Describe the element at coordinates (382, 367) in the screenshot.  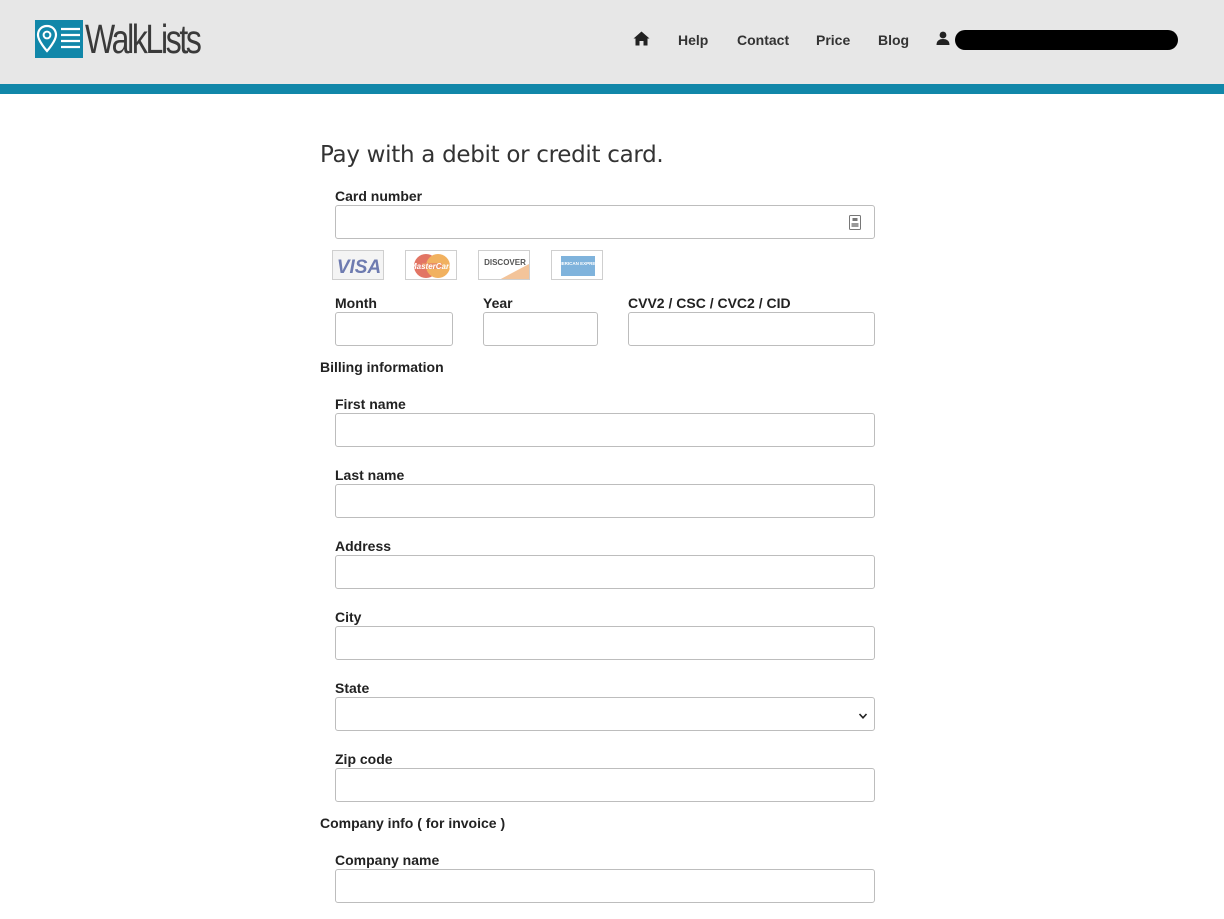
I see `billing-section-heading: Billing information` at that location.